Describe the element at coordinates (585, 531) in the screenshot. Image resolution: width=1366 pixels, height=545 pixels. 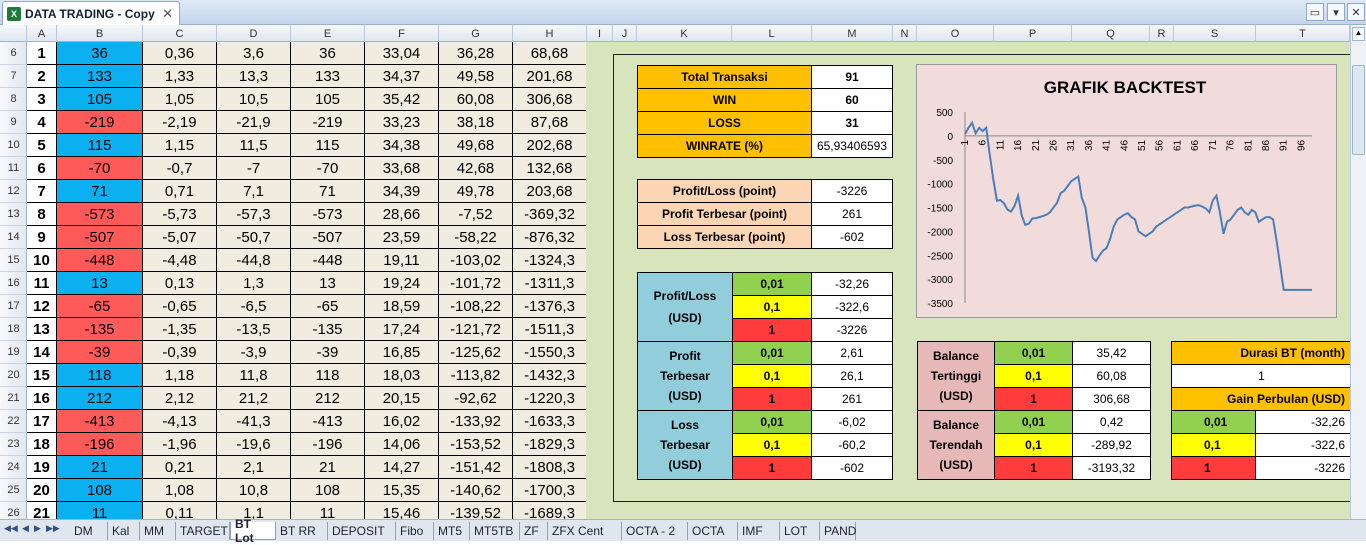
I see `sheet-tab-zfx-cent: ZFX Cent` at that location.